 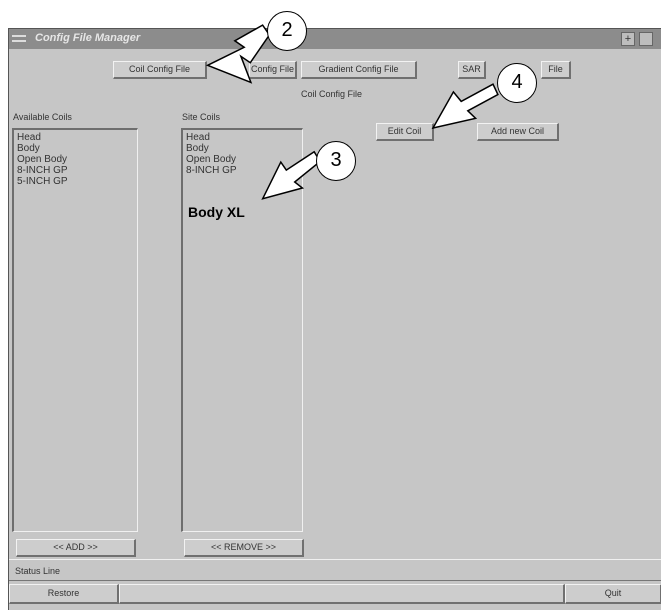 What do you see at coordinates (291, 175) in the screenshot?
I see `arrow-3-icon` at bounding box center [291, 175].